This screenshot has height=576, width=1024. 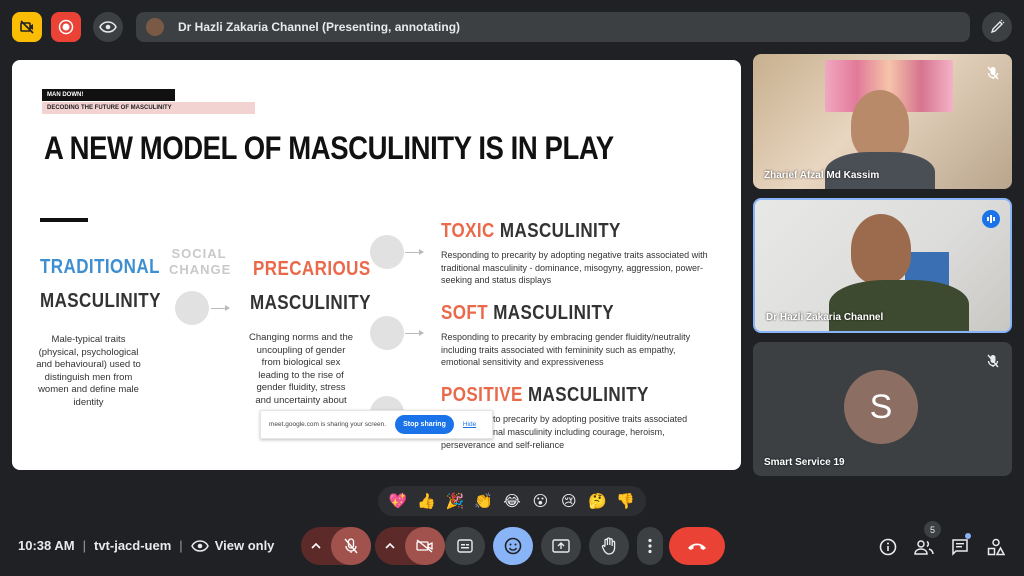 I want to click on leave-call-button, so click(x=697, y=546).